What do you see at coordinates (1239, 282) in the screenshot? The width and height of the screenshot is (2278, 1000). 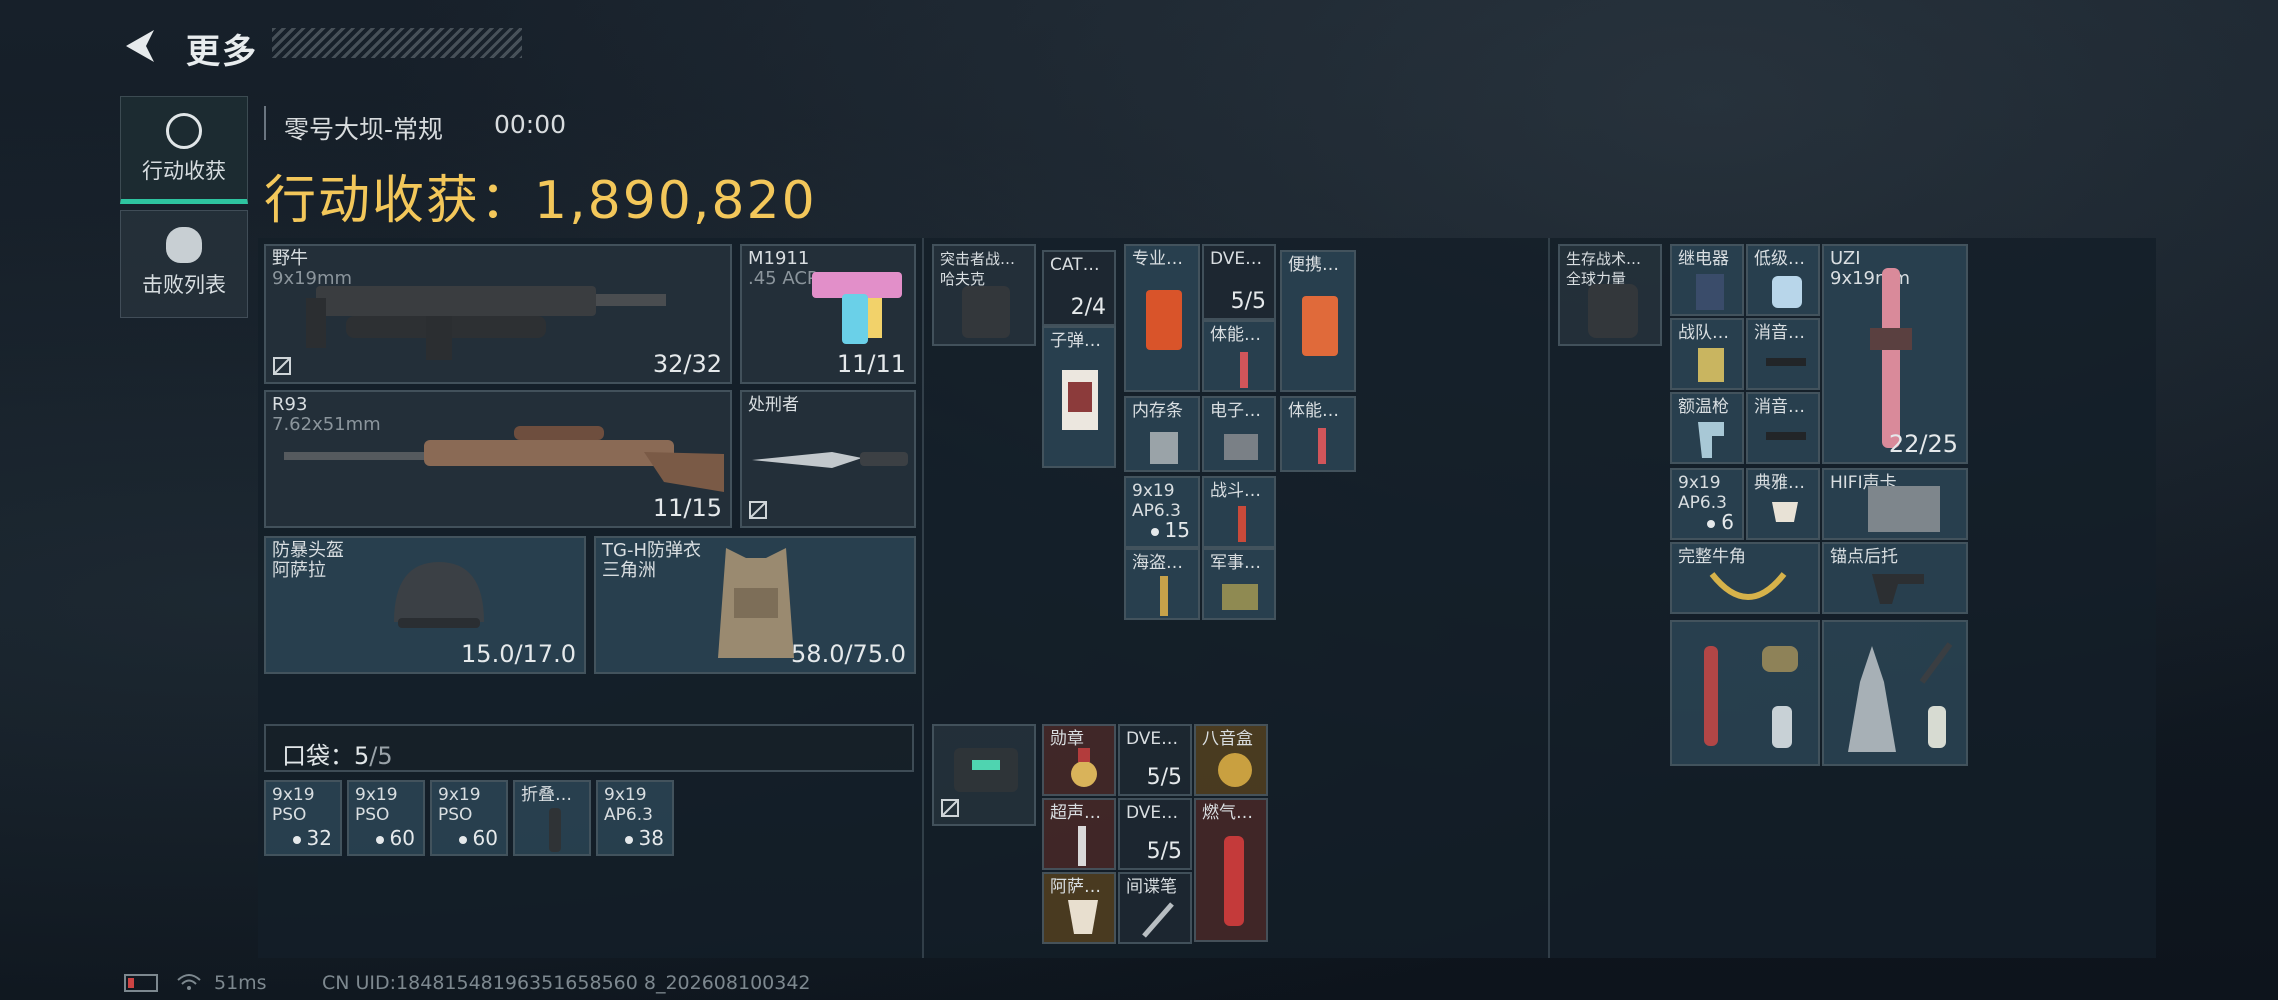 I see `rig-item-dve1: DVE… 5/5` at bounding box center [1239, 282].